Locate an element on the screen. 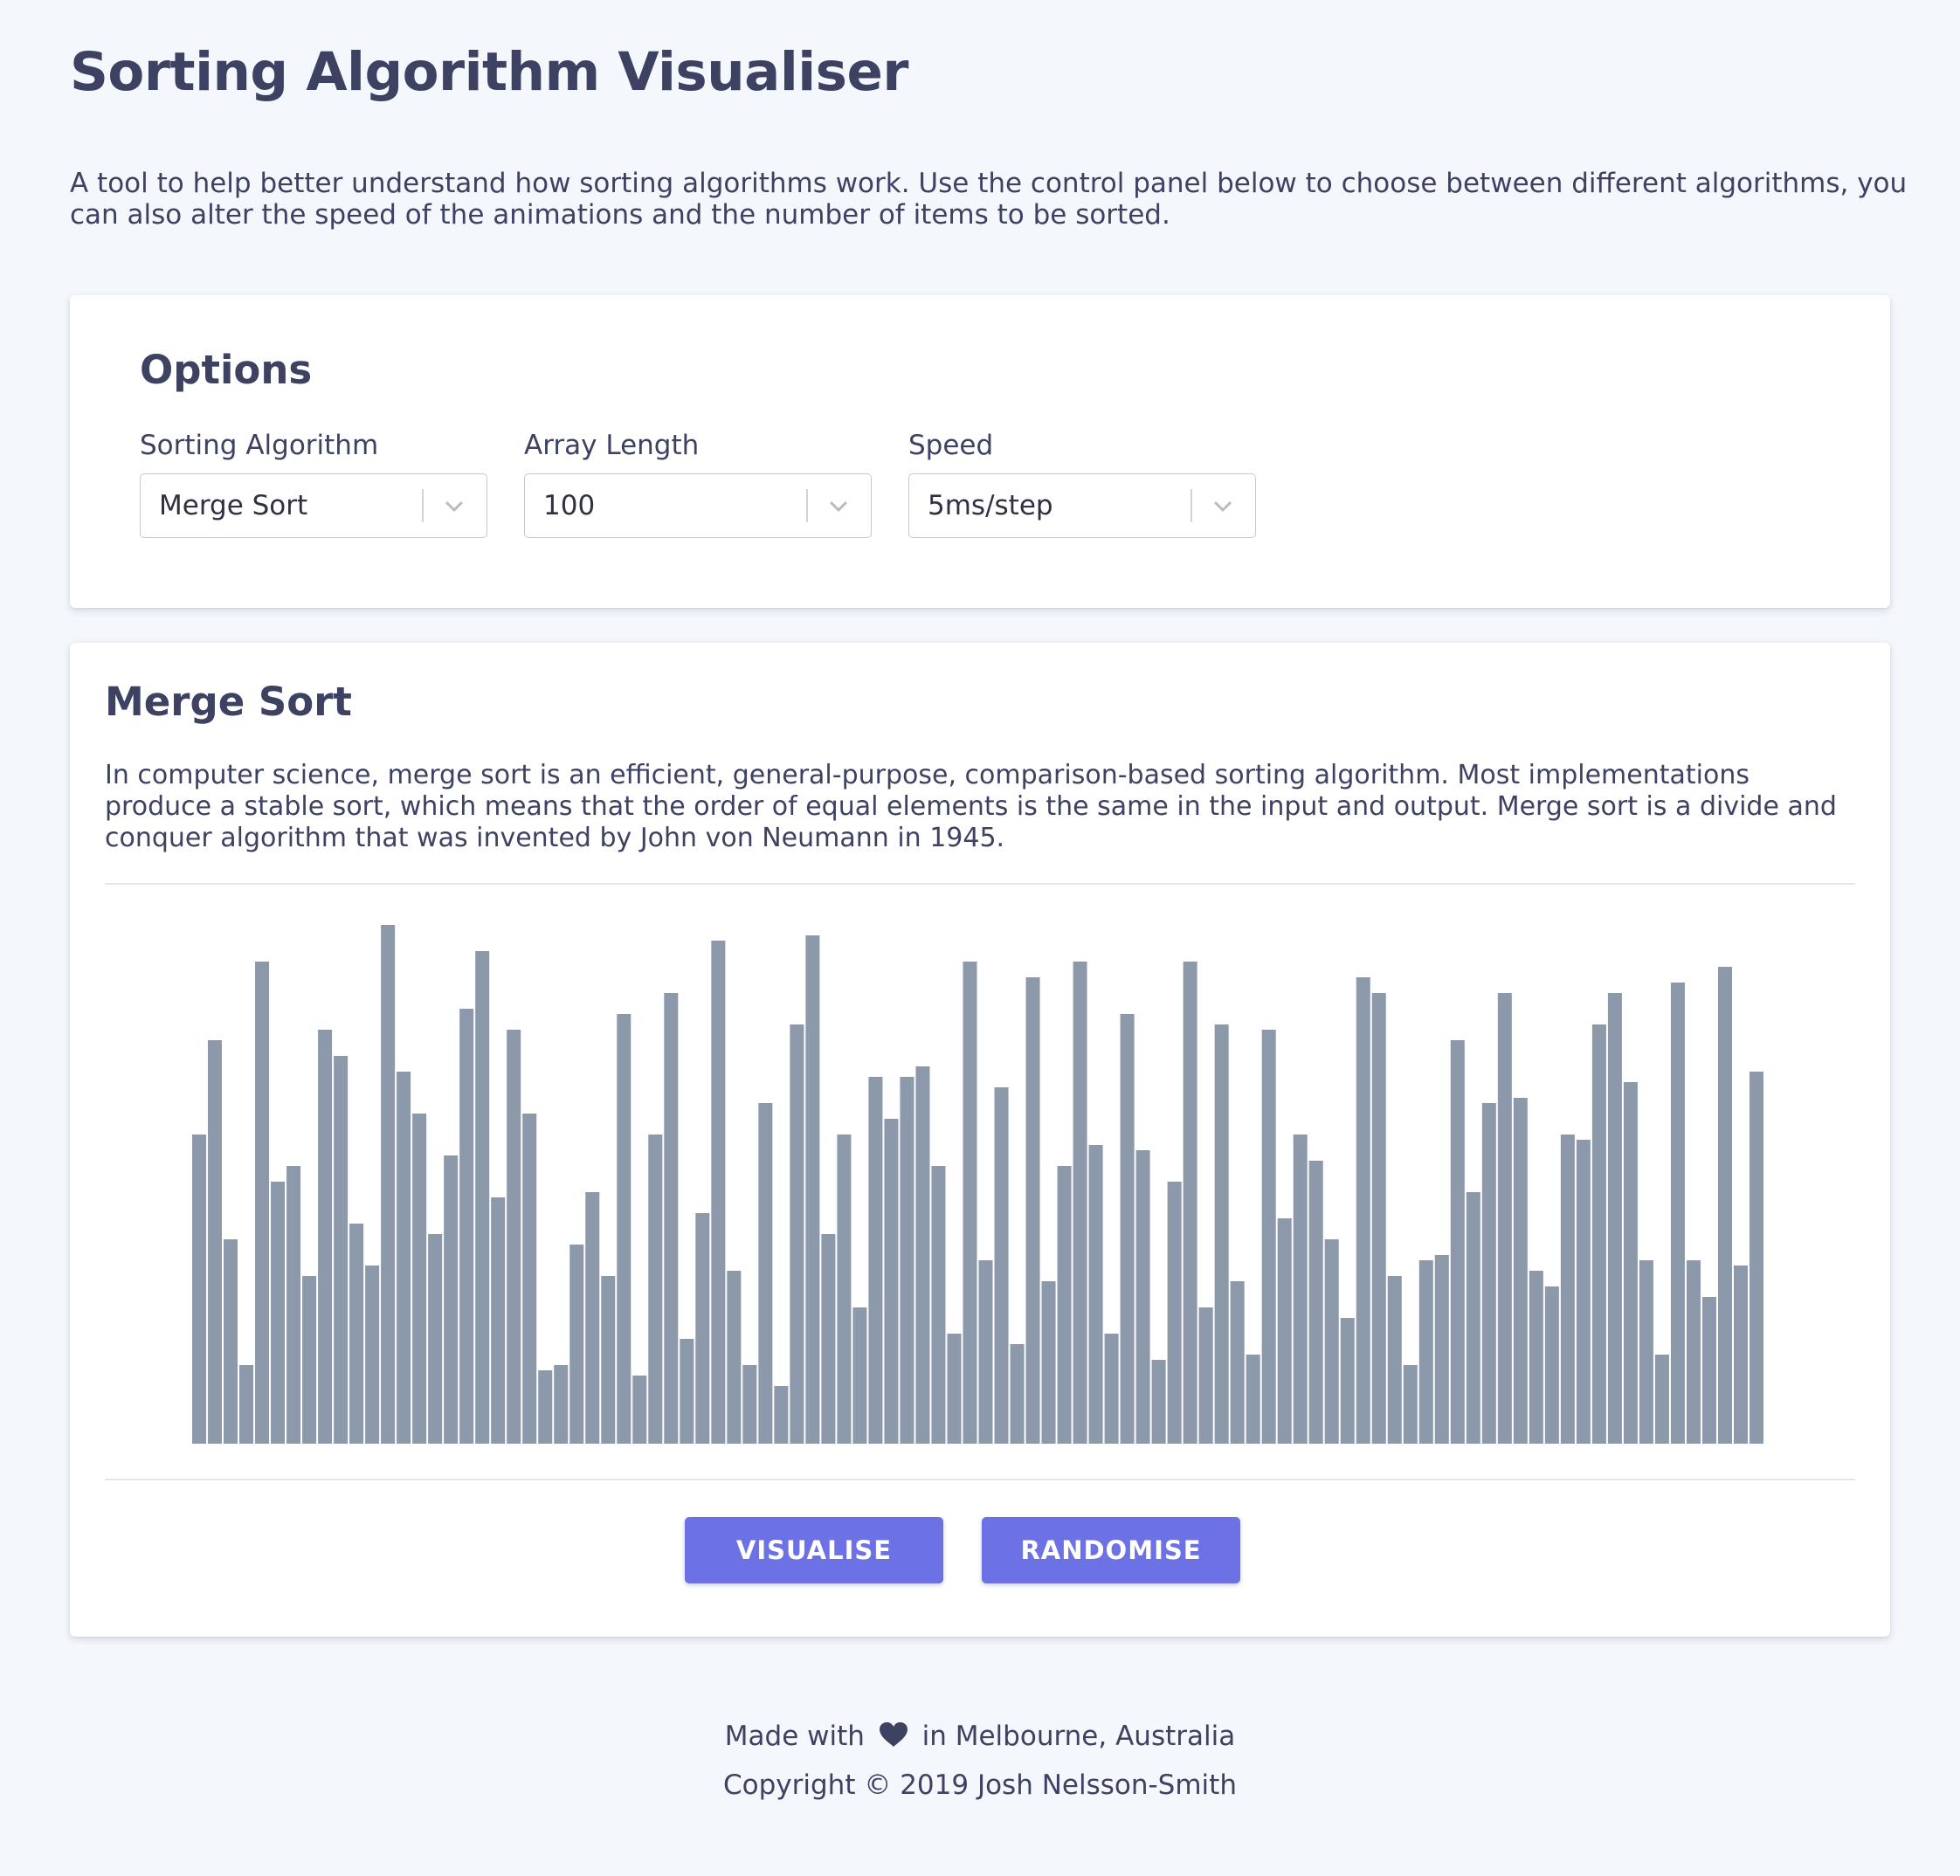 The width and height of the screenshot is (1960, 1876). speed-field: Speed 5ms/step is located at coordinates (1083, 484).